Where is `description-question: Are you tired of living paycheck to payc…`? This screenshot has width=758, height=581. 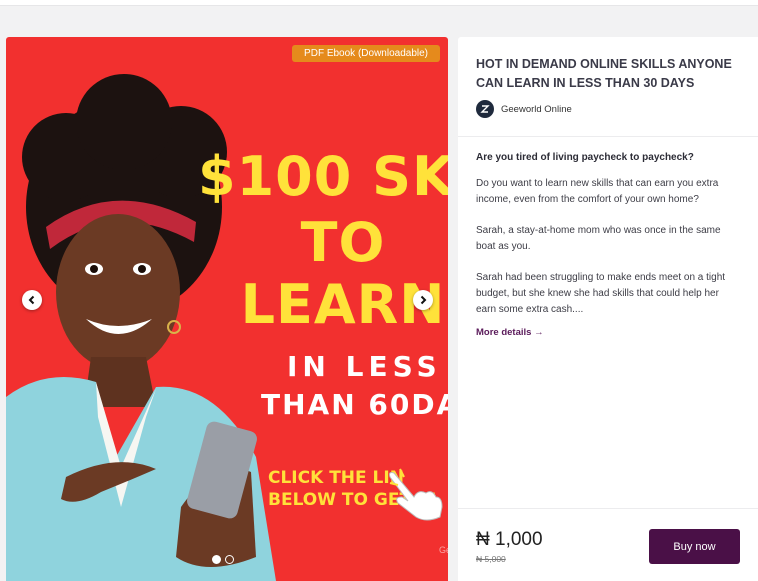 description-question: Are you tired of living paycheck to payc… is located at coordinates (585, 157).